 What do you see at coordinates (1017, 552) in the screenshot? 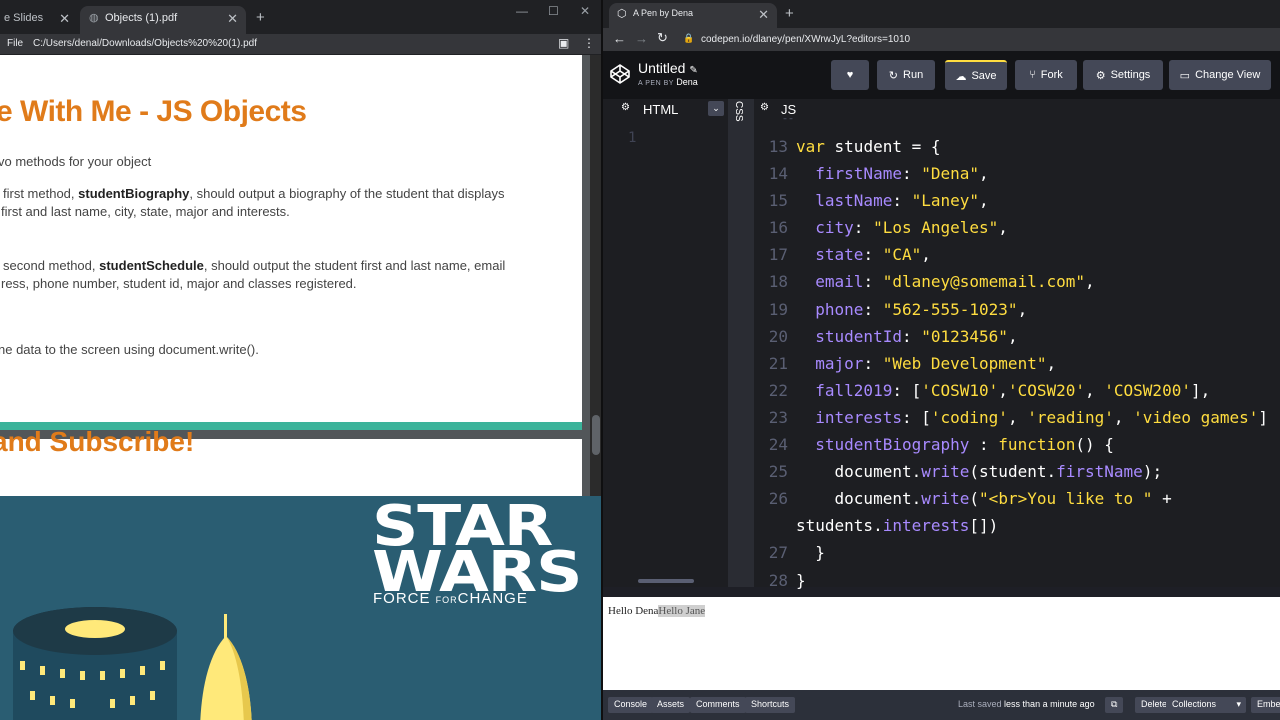
I see `code-line: 27 }` at bounding box center [1017, 552].